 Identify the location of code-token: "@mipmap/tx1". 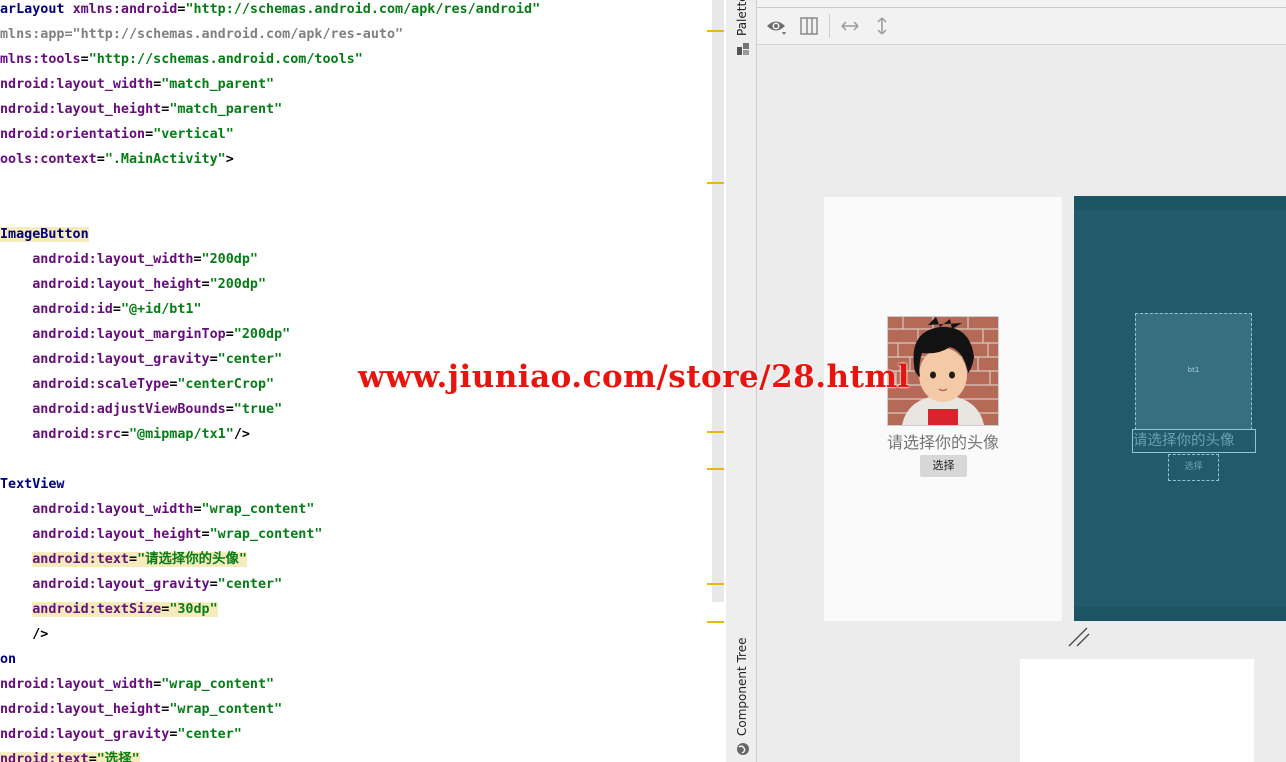
(181, 434).